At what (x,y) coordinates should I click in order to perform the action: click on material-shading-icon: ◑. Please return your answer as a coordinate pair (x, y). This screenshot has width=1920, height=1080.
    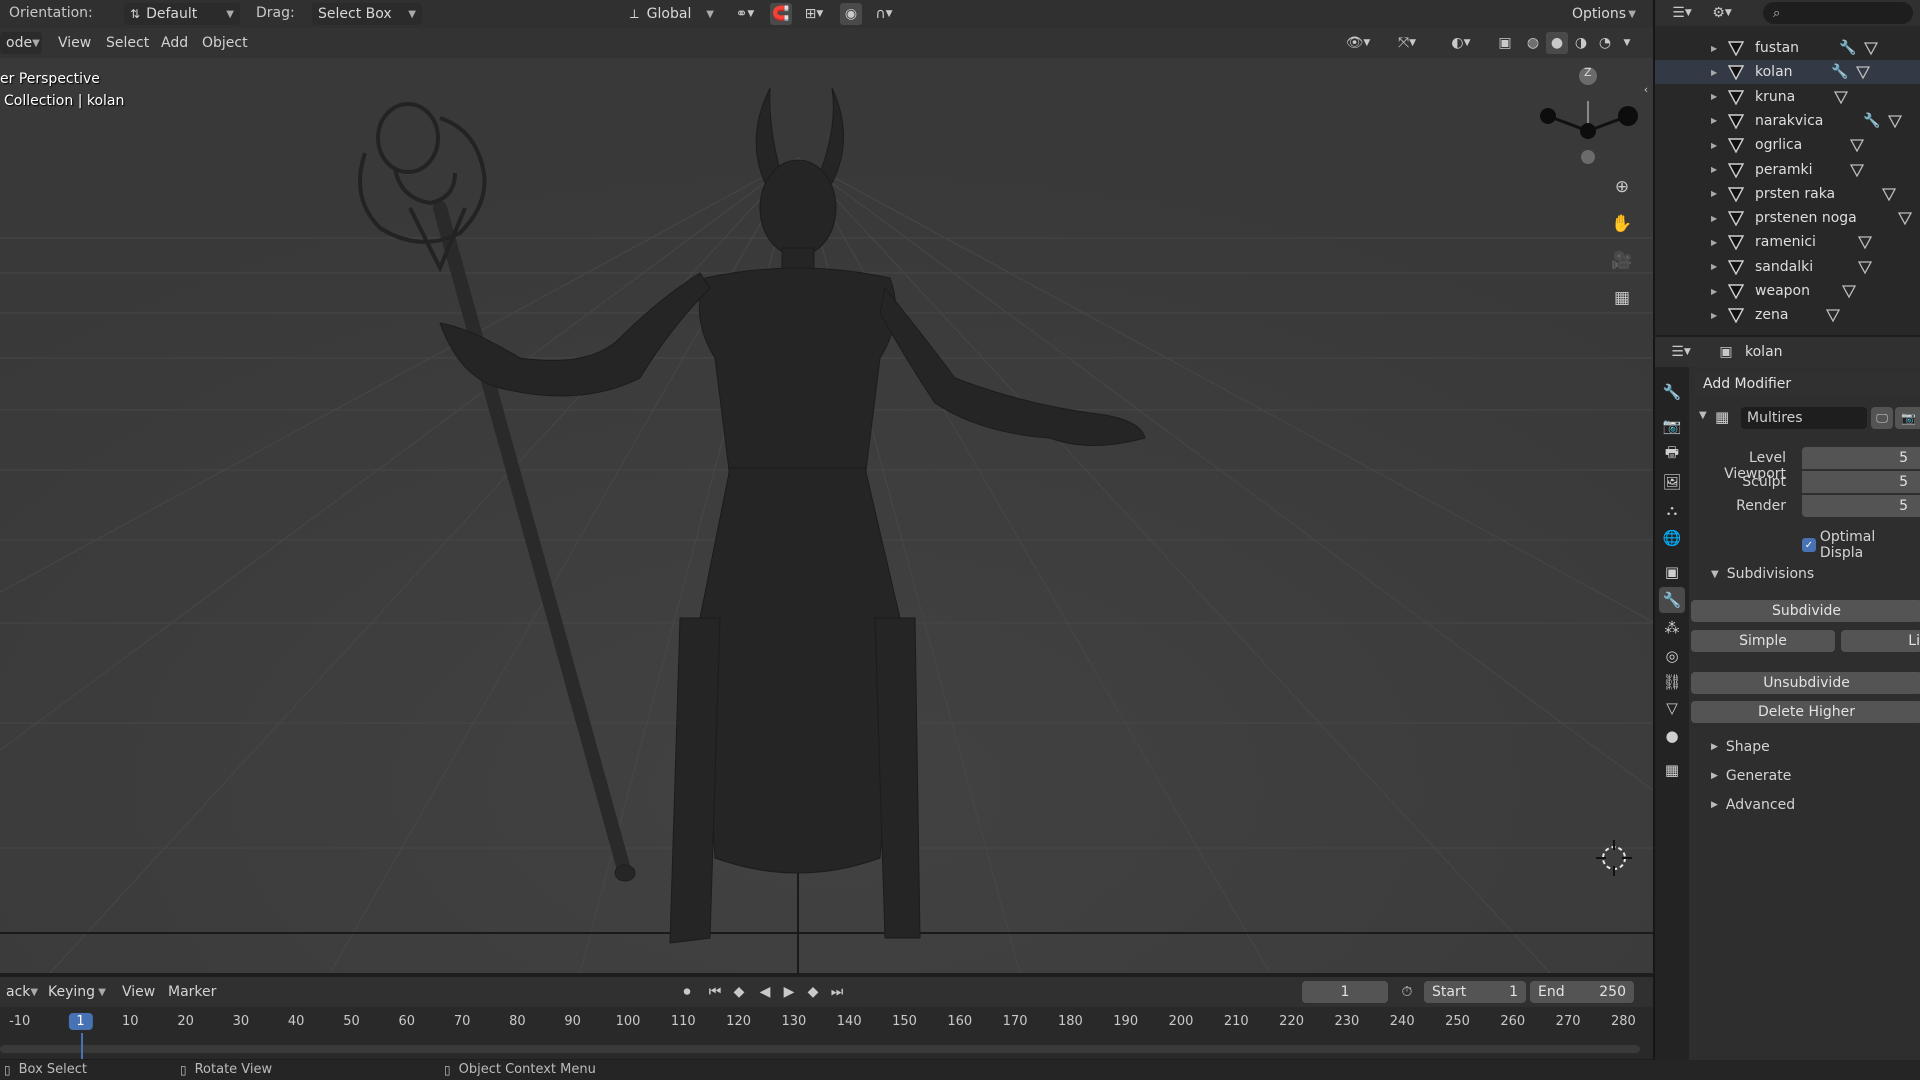
    Looking at the image, I should click on (1581, 43).